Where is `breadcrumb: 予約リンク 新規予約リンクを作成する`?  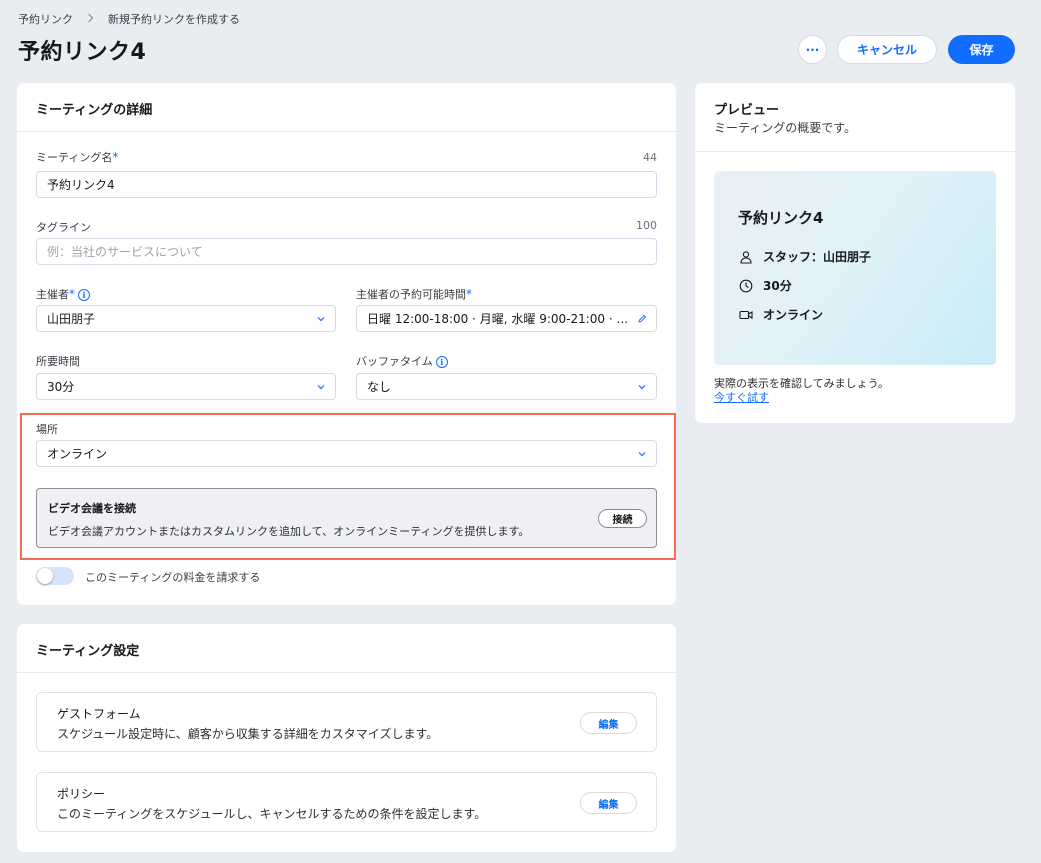 breadcrumb: 予約リンク 新規予約リンクを作成する is located at coordinates (129, 19).